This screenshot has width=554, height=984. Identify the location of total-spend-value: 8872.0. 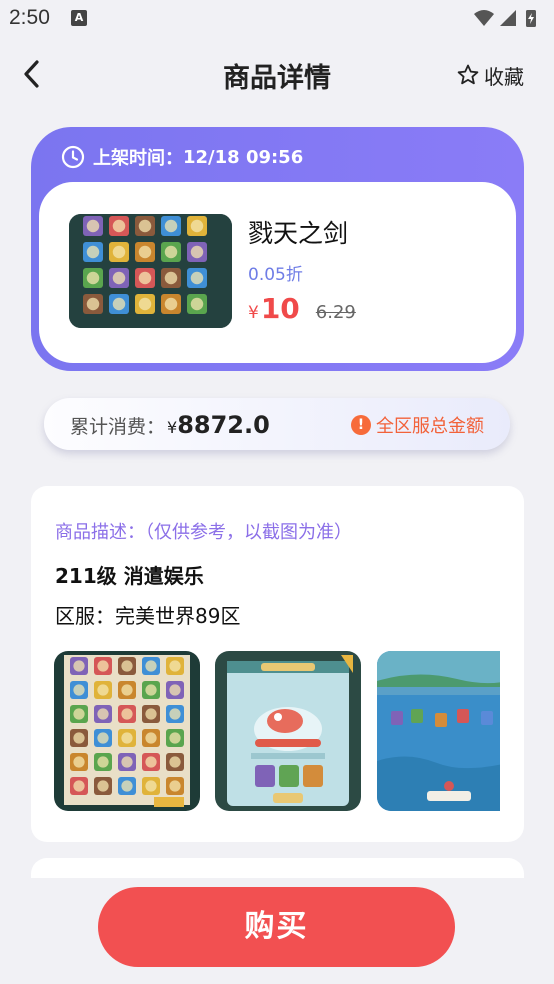
(223, 425).